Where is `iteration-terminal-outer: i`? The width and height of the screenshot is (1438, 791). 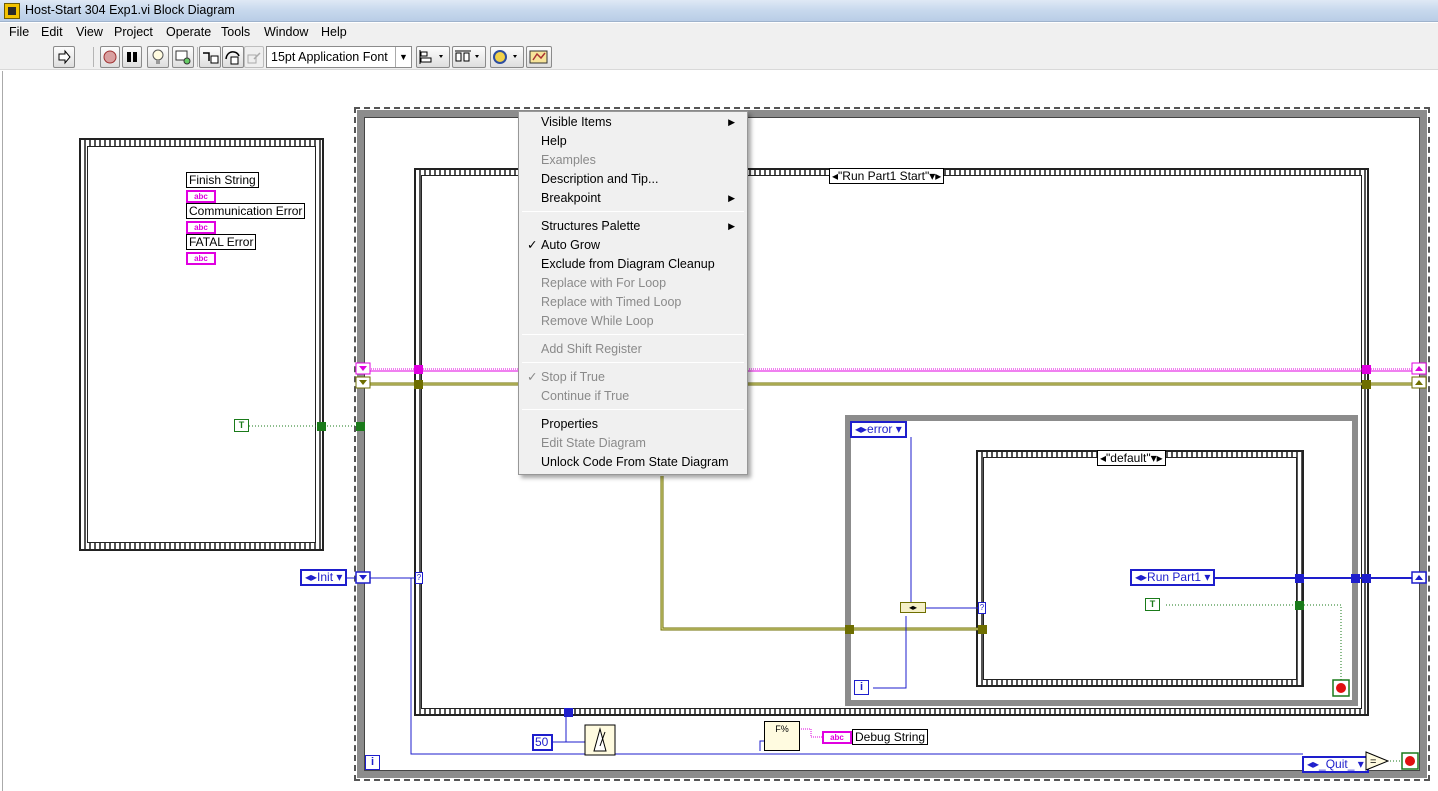 iteration-terminal-outer: i is located at coordinates (372, 762).